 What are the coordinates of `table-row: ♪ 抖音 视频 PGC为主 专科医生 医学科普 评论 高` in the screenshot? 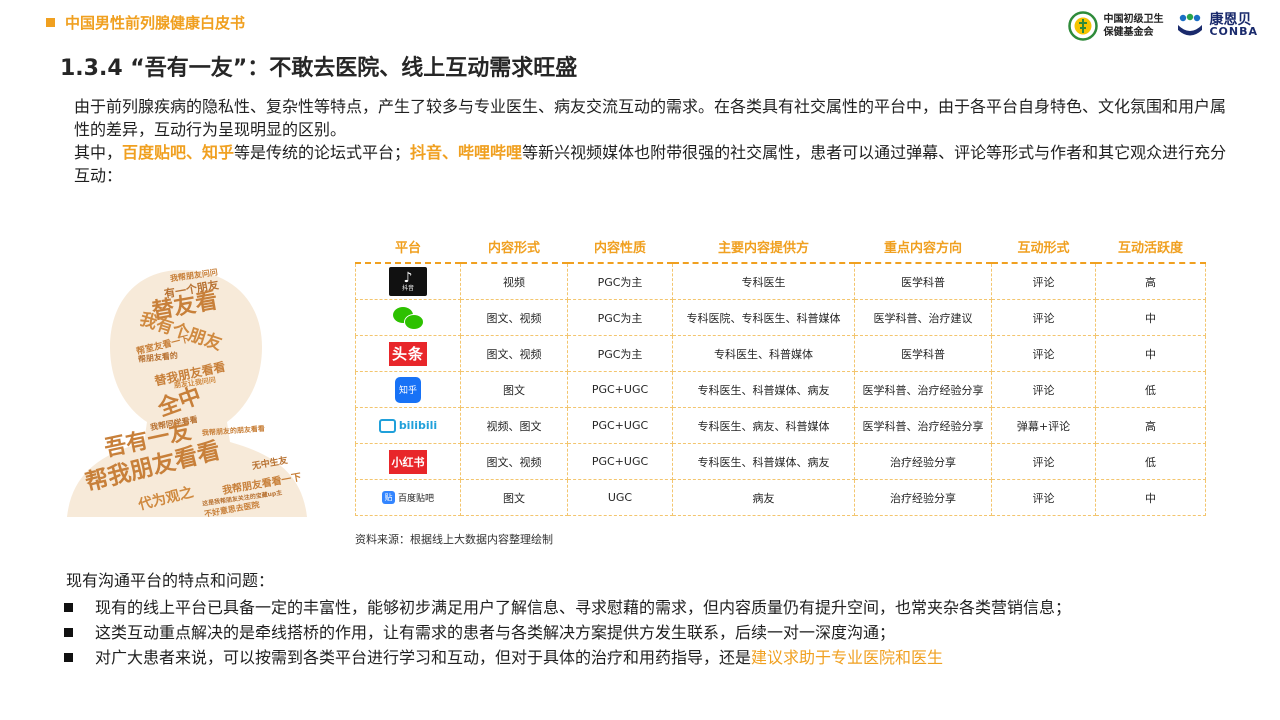 It's located at (780, 281).